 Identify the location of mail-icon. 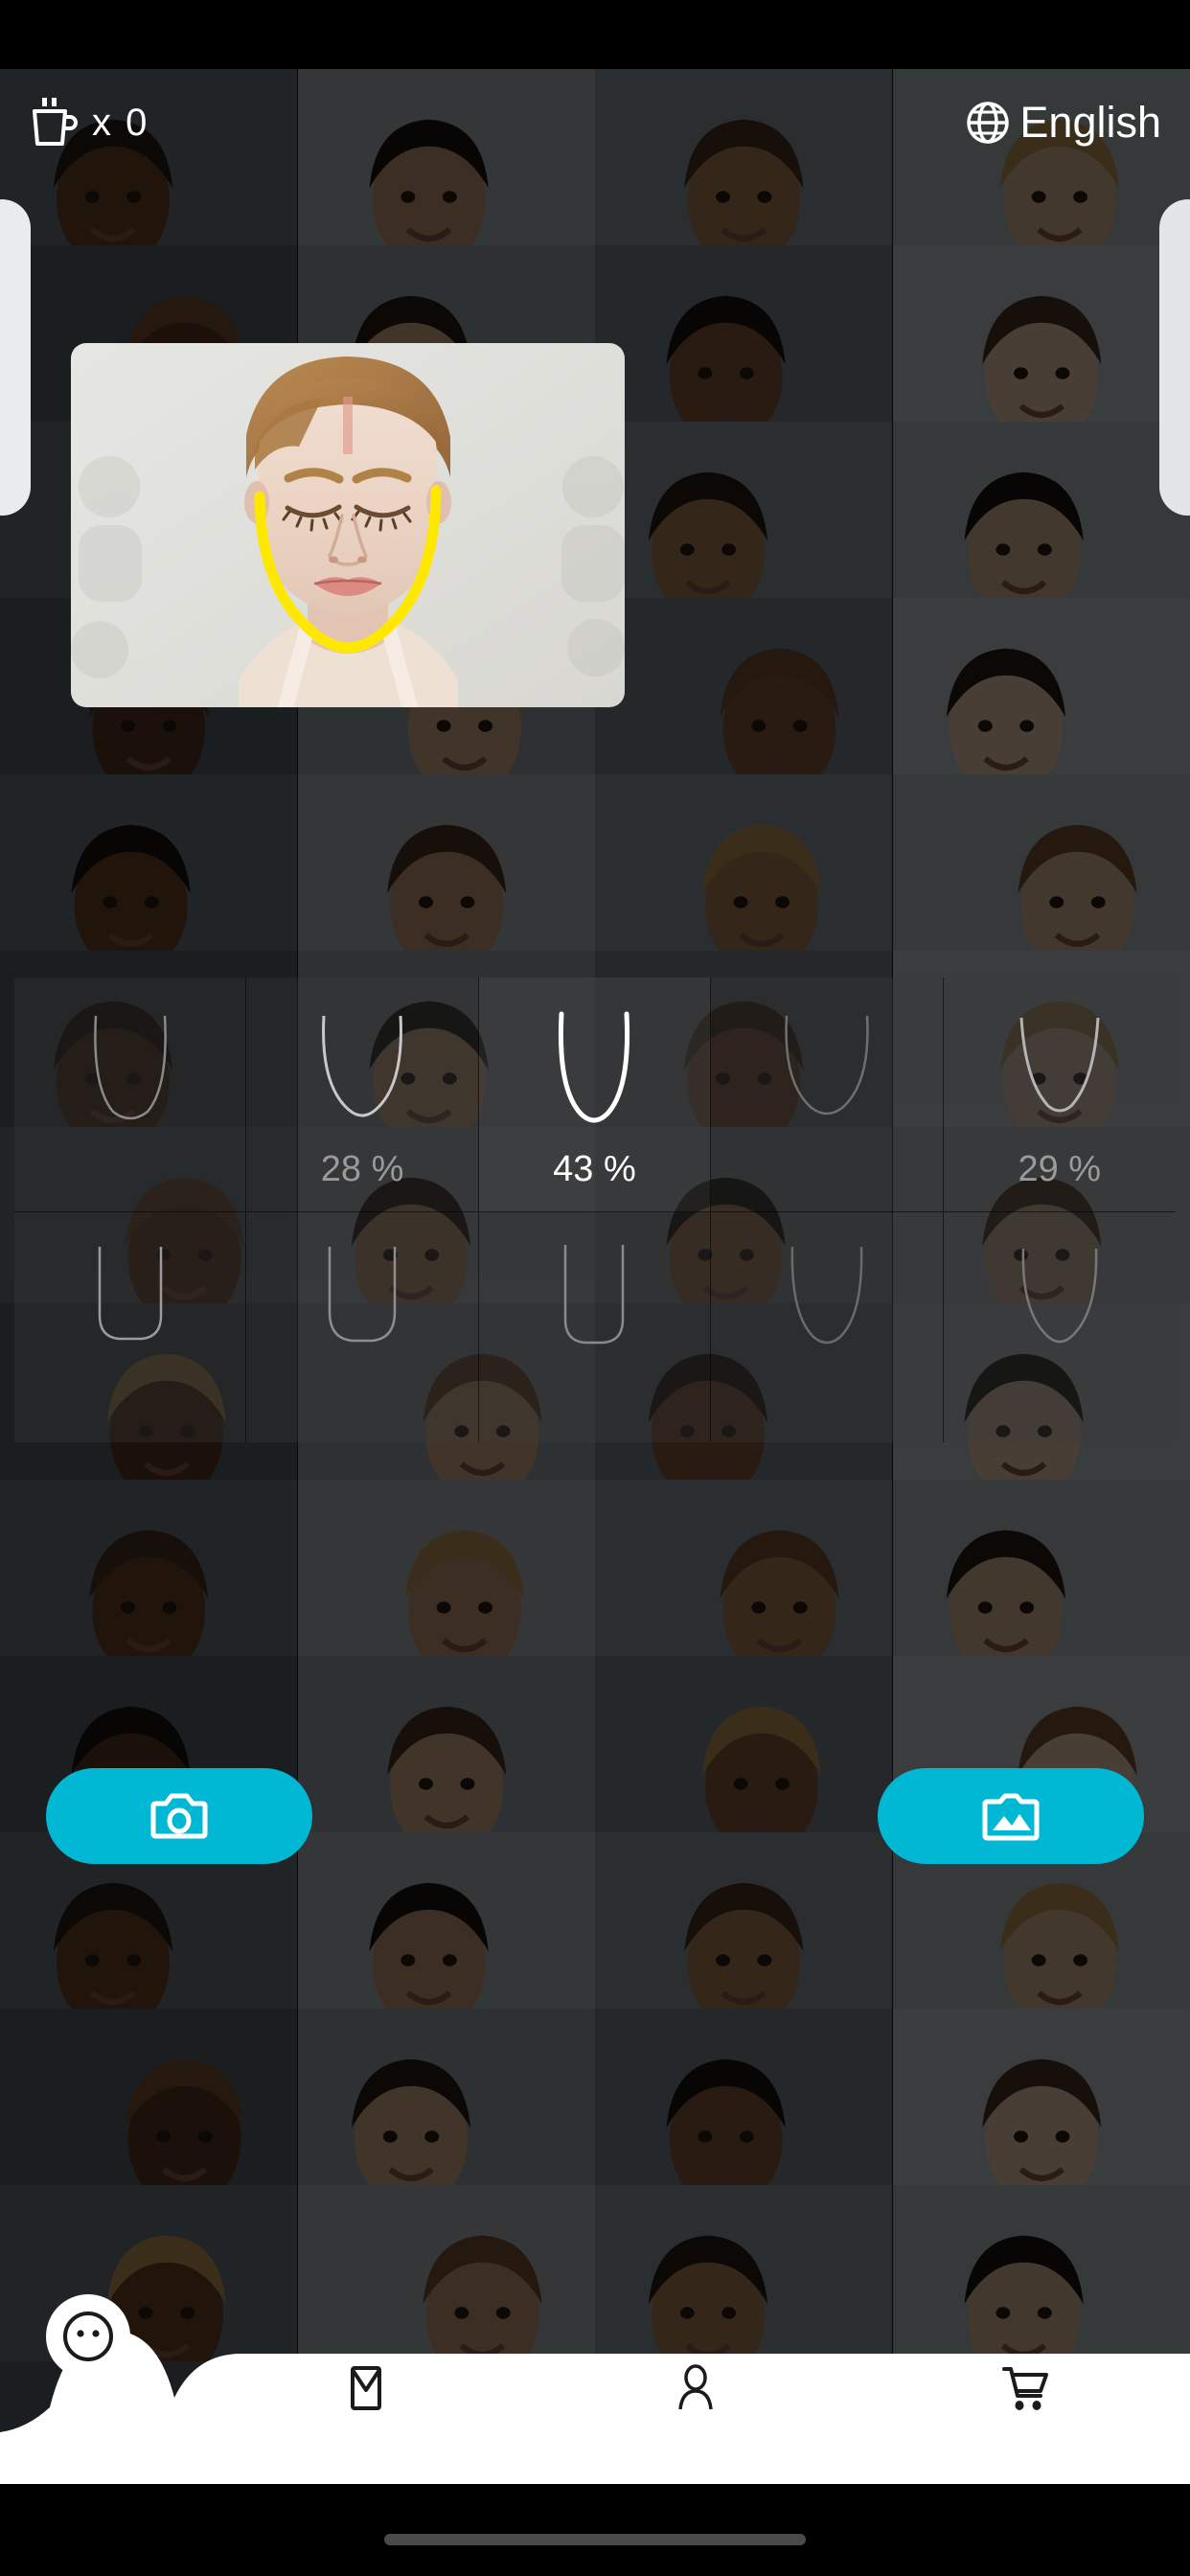
(366, 2388).